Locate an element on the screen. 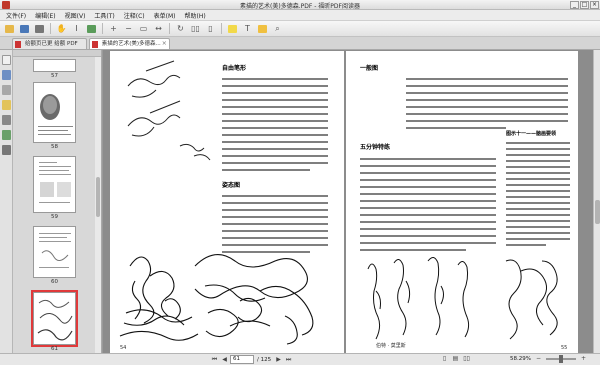 The image size is (600, 365). tab-document-1: 给额页已更 给额 PDF is located at coordinates (49, 43).